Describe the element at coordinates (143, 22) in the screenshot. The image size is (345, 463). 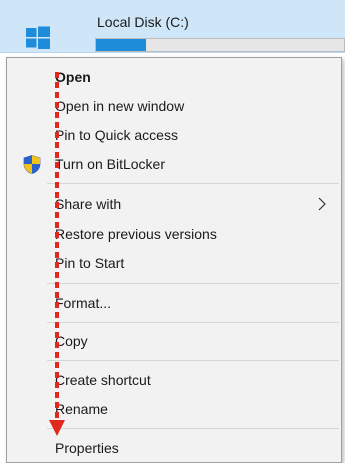
I see `drive-title: Local Disk (C:)` at that location.